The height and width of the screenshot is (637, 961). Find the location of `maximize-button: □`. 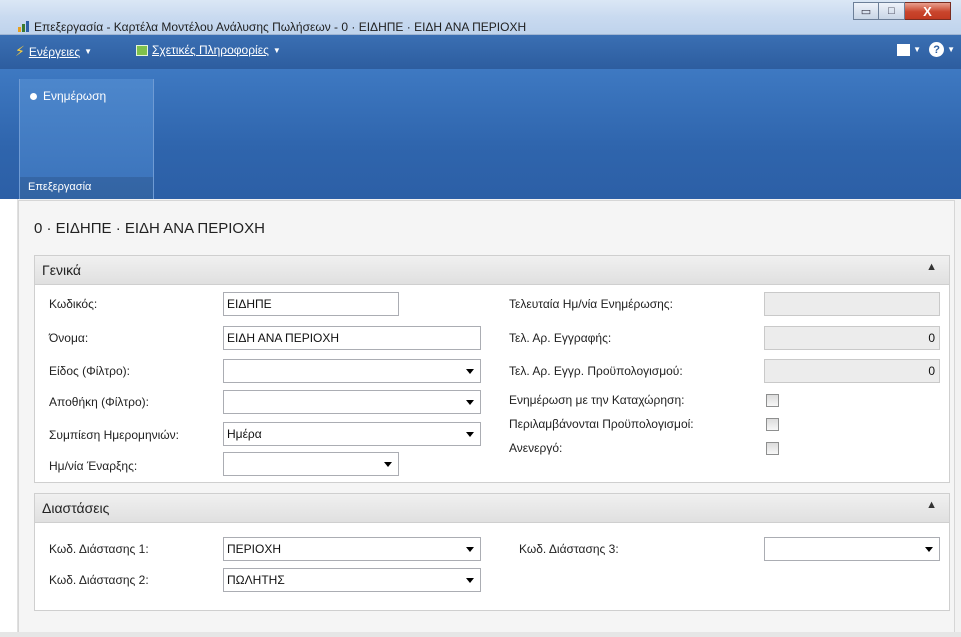

maximize-button: □ is located at coordinates (892, 11).